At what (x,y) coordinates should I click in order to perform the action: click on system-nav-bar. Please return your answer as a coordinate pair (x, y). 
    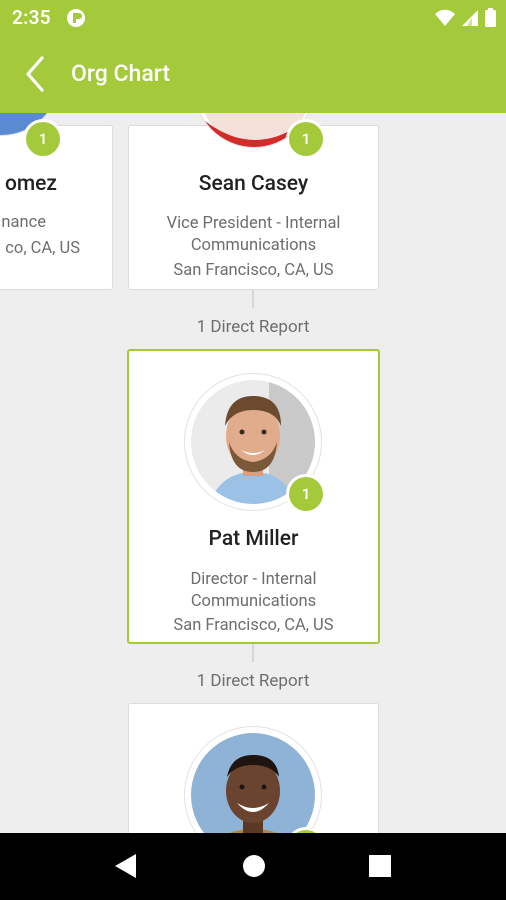
    Looking at the image, I should click on (253, 866).